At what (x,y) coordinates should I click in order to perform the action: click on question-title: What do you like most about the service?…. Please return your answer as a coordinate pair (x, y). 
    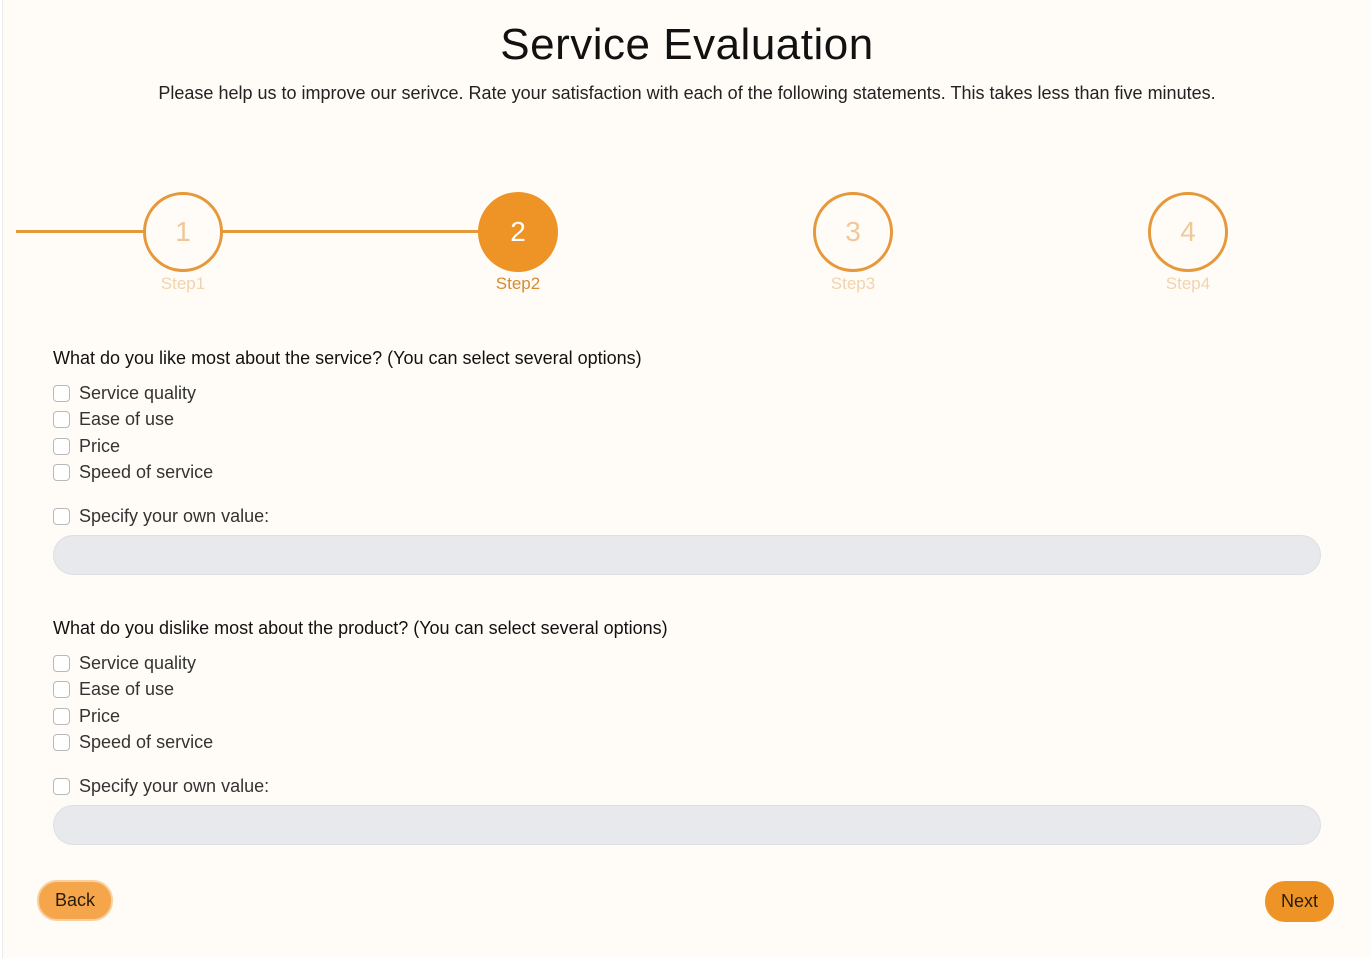
    Looking at the image, I should click on (347, 358).